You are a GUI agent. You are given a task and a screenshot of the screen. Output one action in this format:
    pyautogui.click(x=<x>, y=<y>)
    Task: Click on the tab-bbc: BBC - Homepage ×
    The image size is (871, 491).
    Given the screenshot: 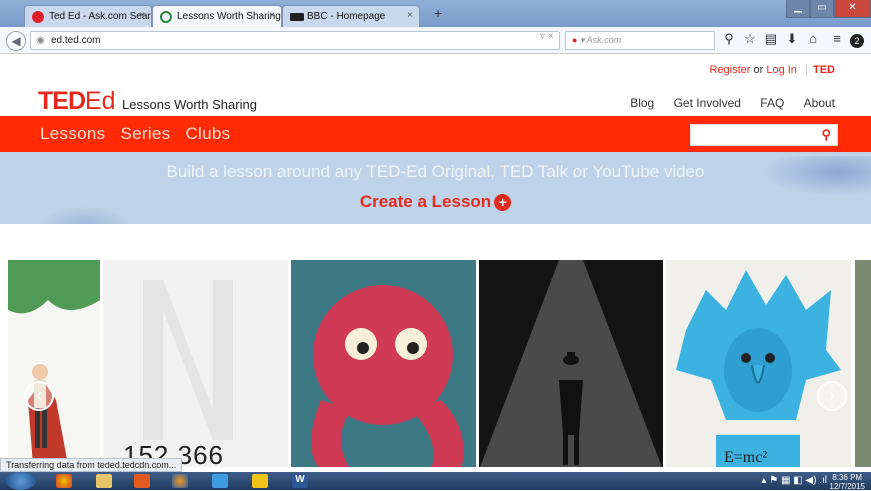 What is the action you would take?
    pyautogui.click(x=351, y=16)
    